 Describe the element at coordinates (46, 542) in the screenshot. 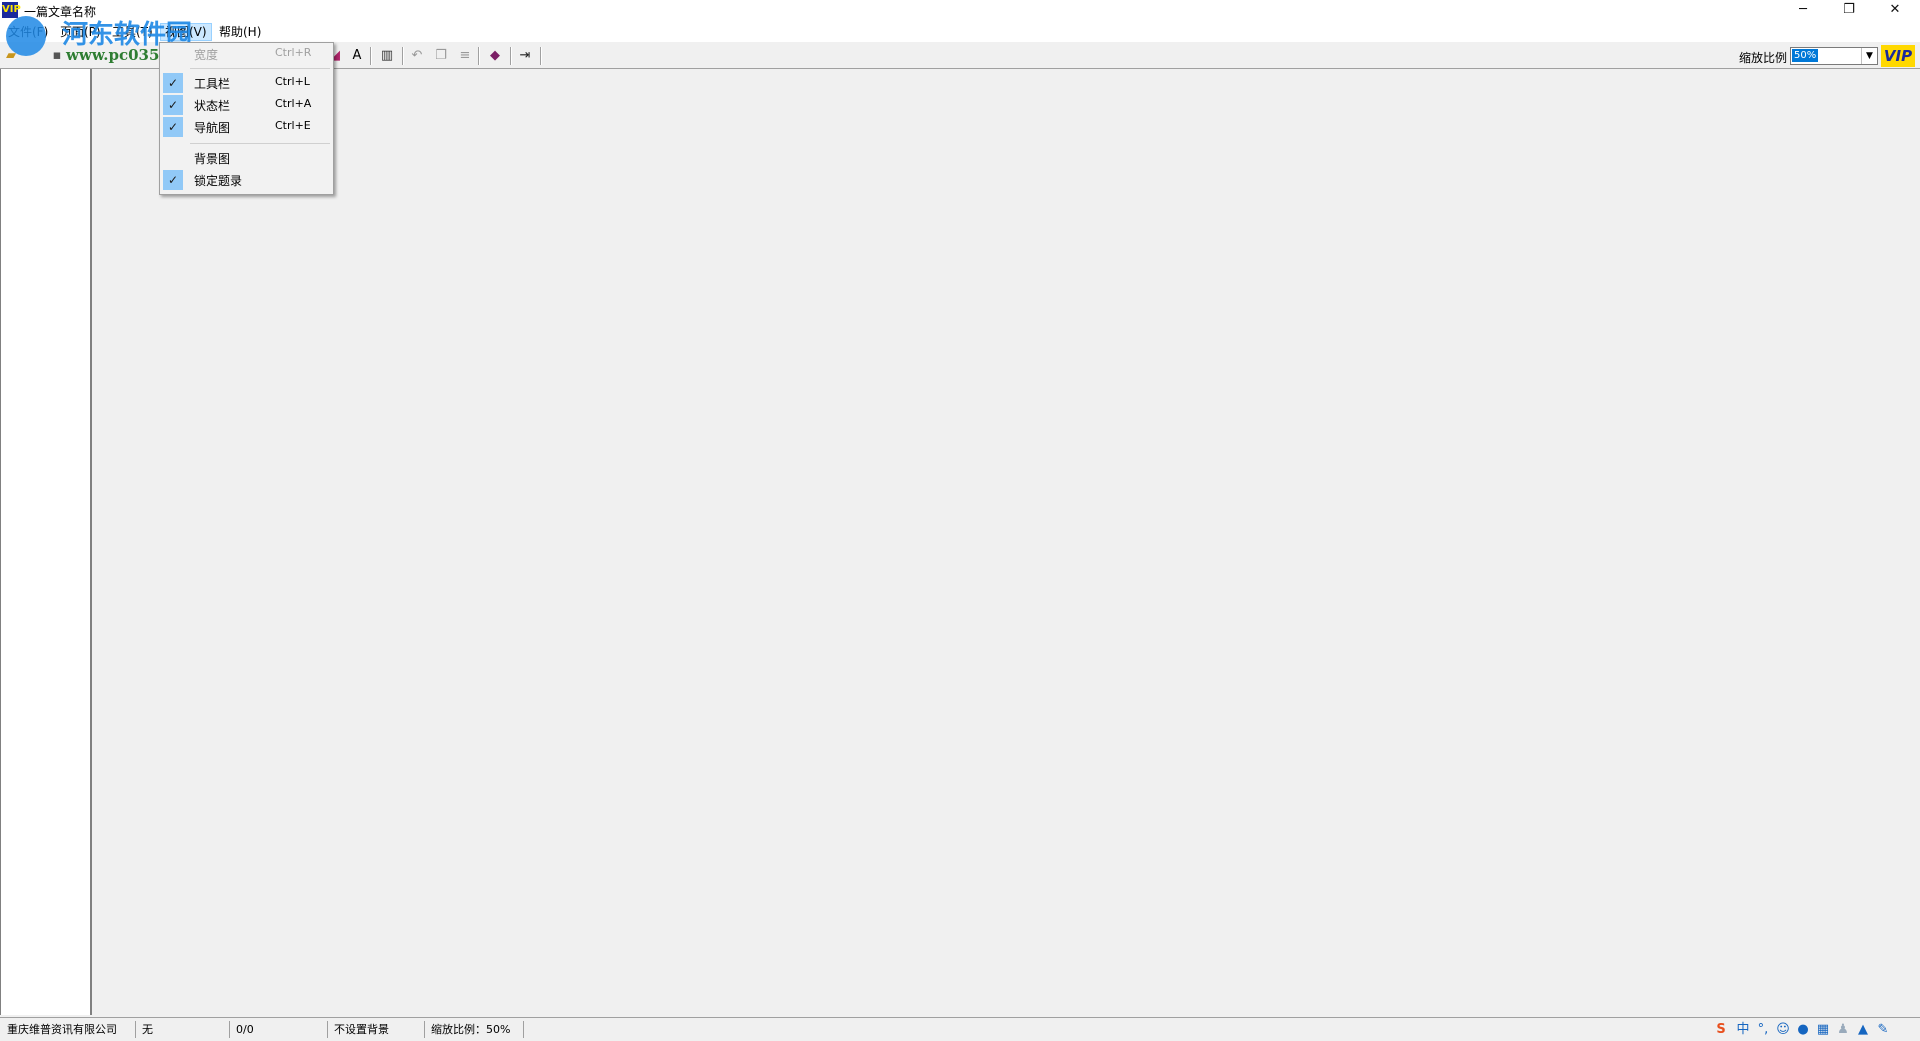

I see `navigation-panel` at that location.